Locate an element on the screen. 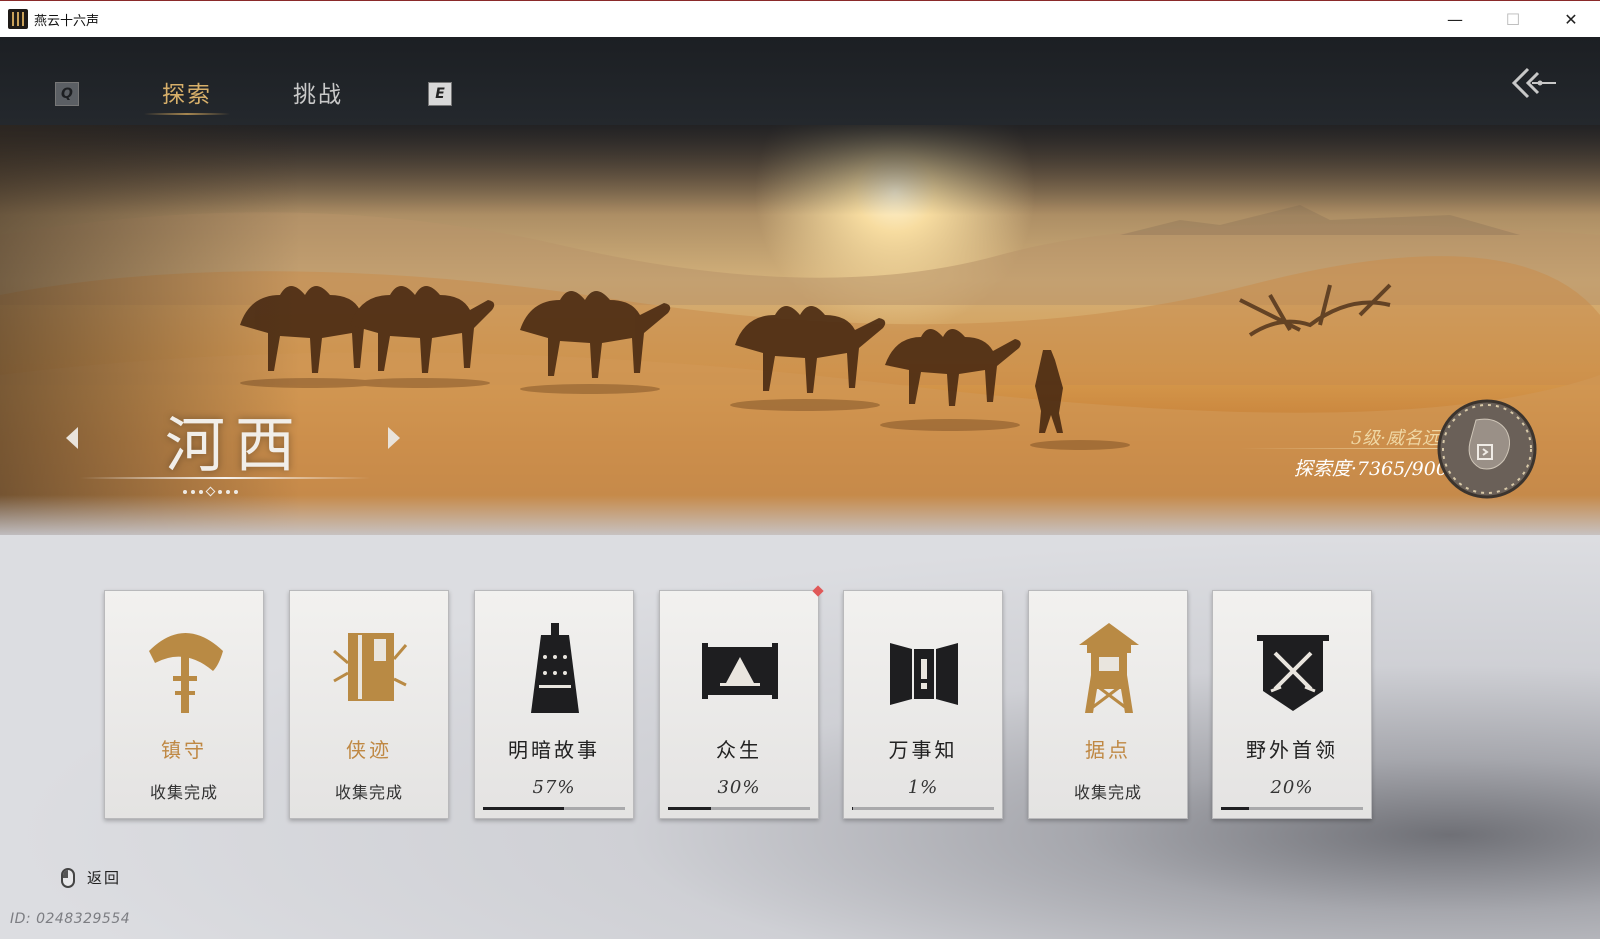 Image resolution: width=1600 pixels, height=939 pixels. region-page-dots is located at coordinates (210, 491).